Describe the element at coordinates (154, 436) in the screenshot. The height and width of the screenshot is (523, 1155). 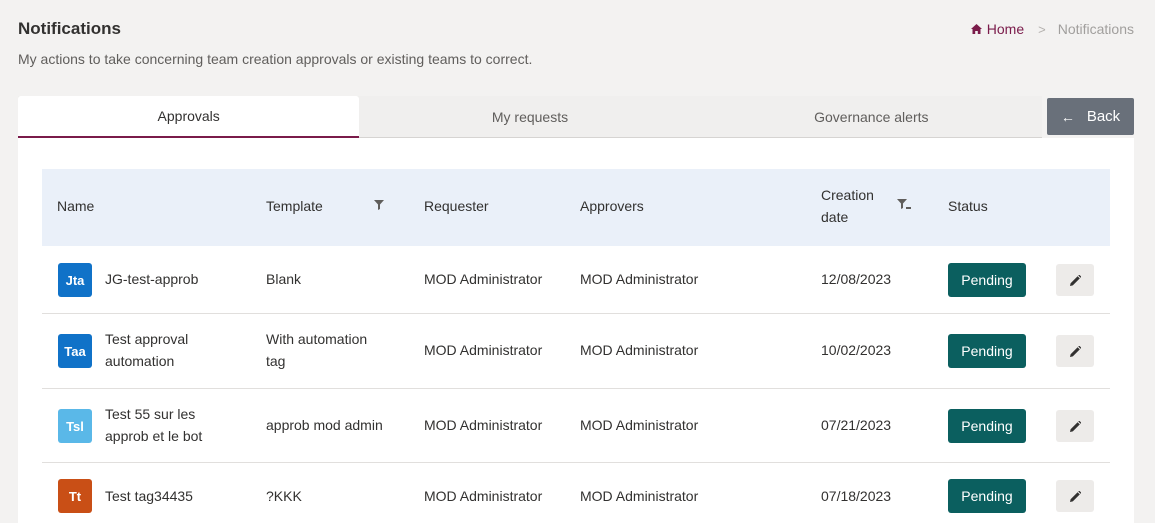
I see `team-name-line2: approb et le bot` at that location.